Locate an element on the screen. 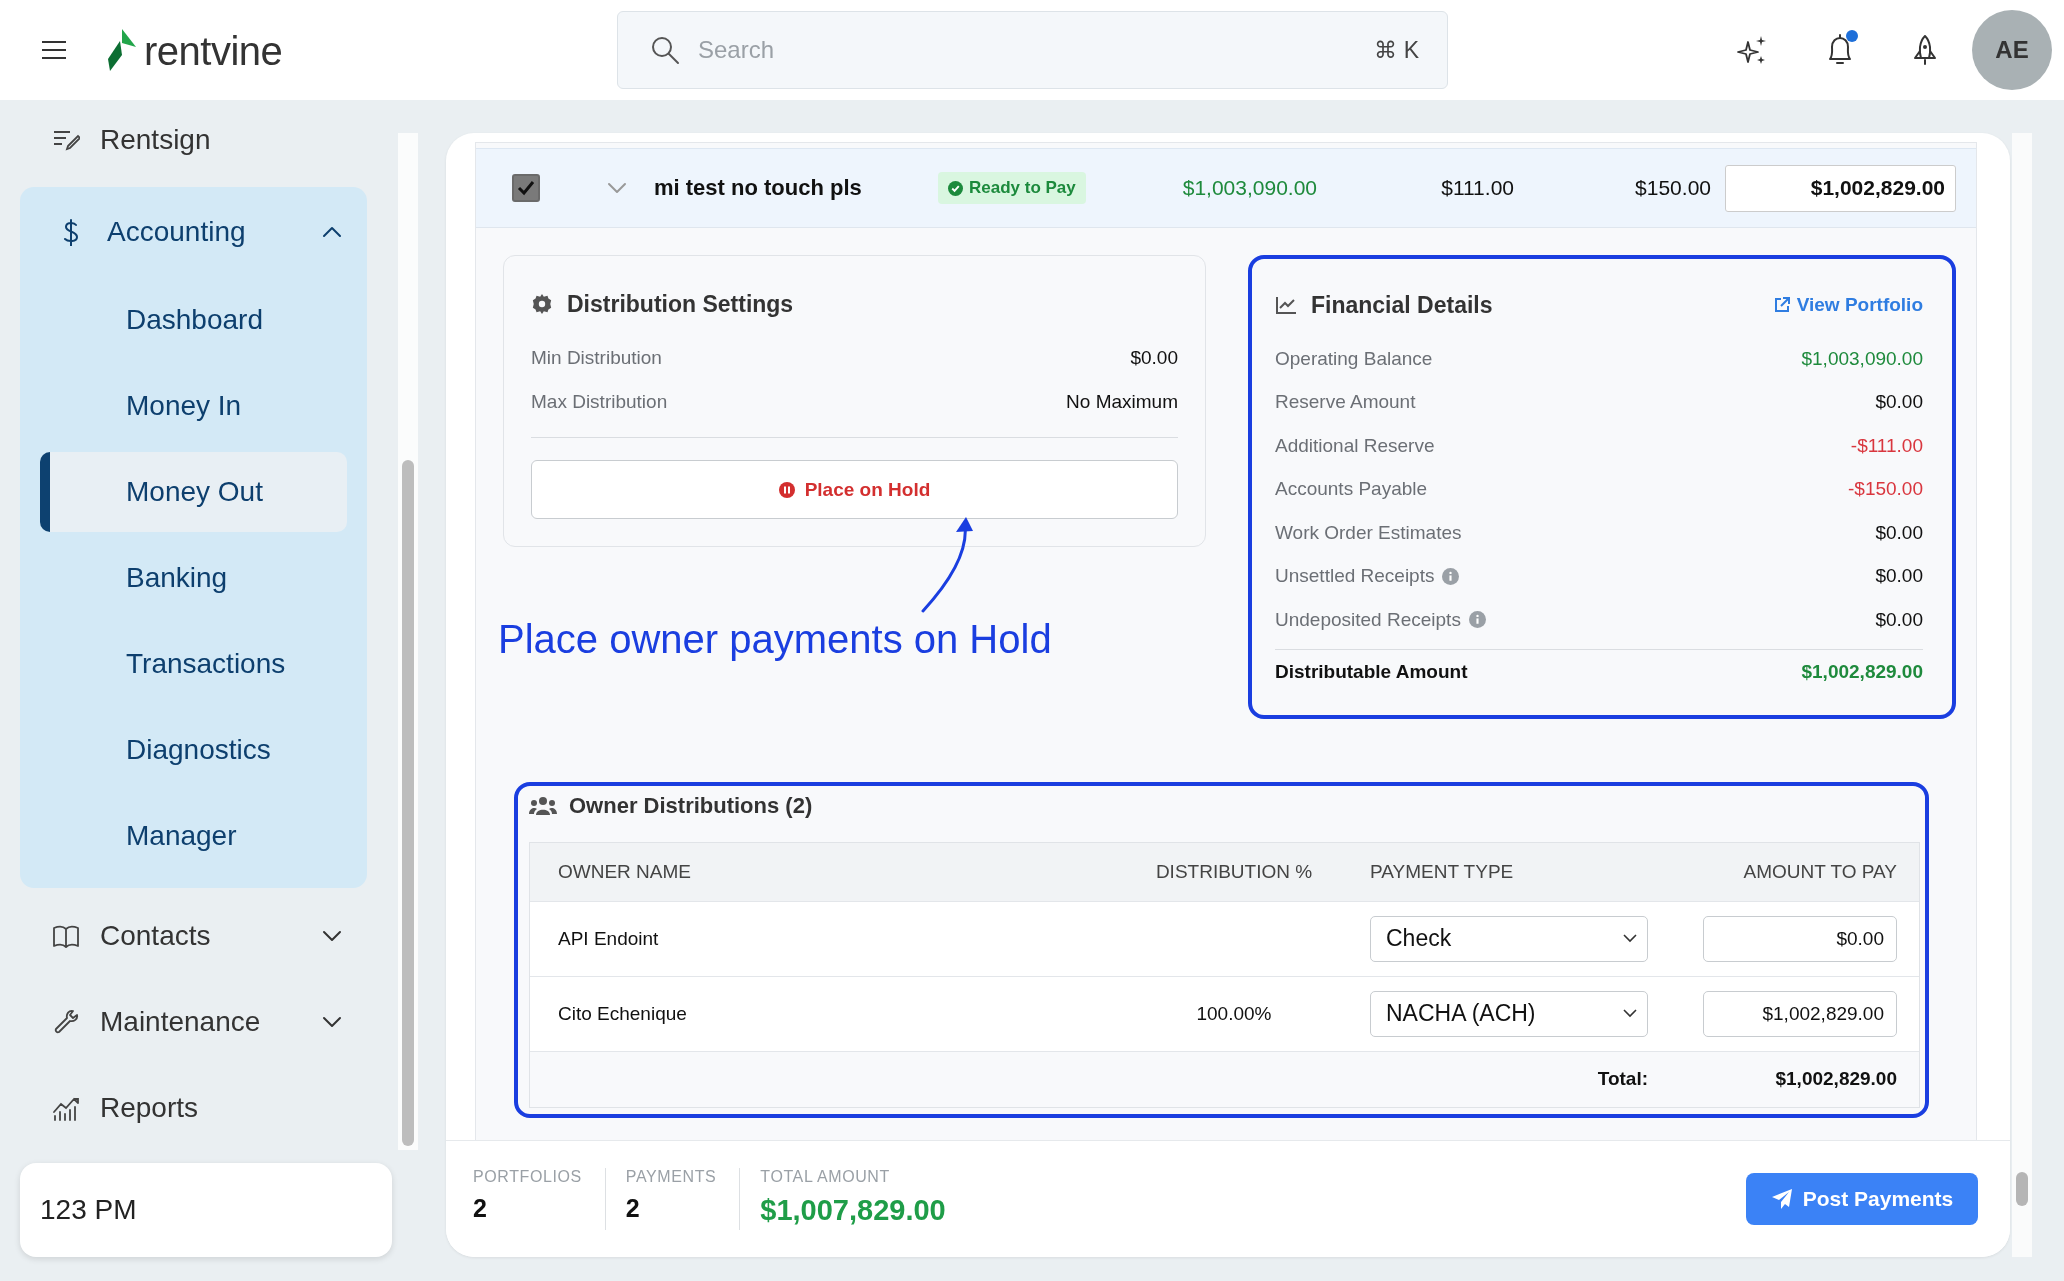  field-label: Max Distribution is located at coordinates (599, 402).